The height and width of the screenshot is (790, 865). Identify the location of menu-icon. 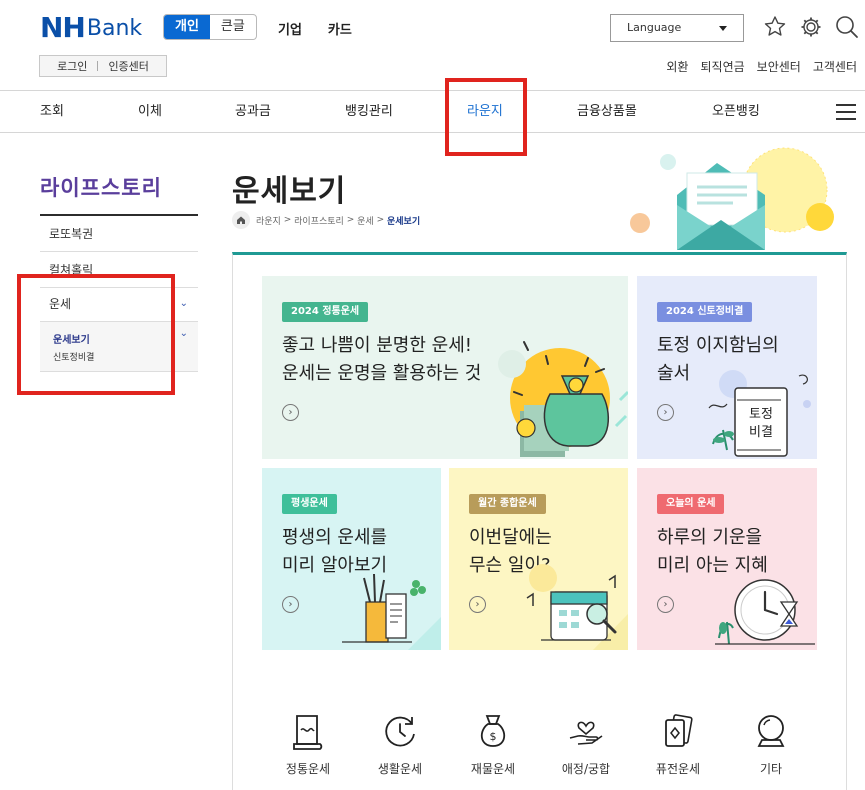
(846, 112).